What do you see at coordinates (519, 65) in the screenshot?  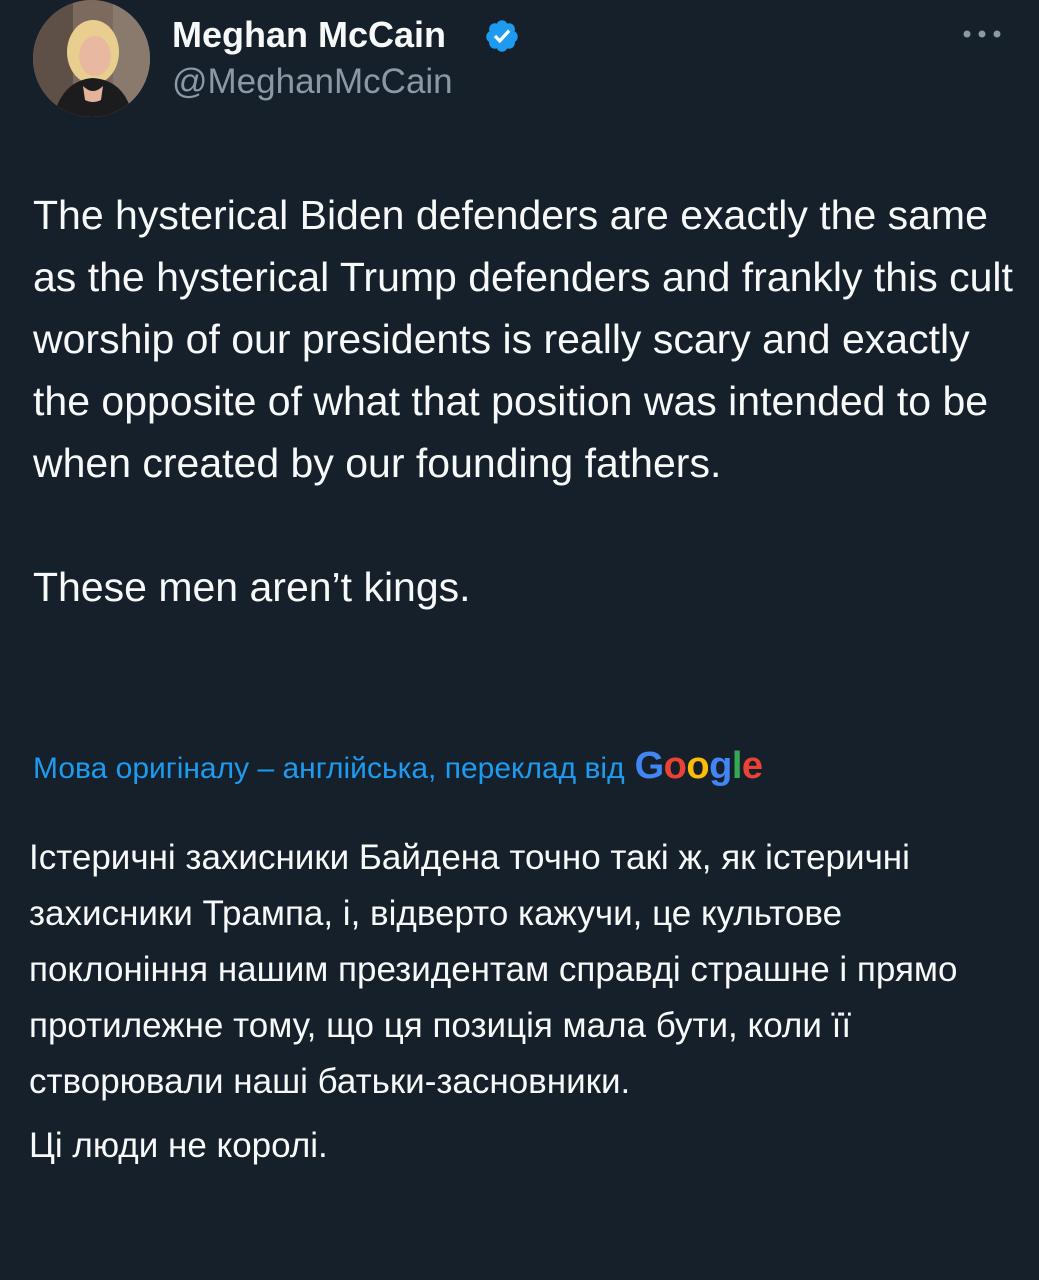 I see `tweet-header: Meghan McCain @MeghanMcCain` at bounding box center [519, 65].